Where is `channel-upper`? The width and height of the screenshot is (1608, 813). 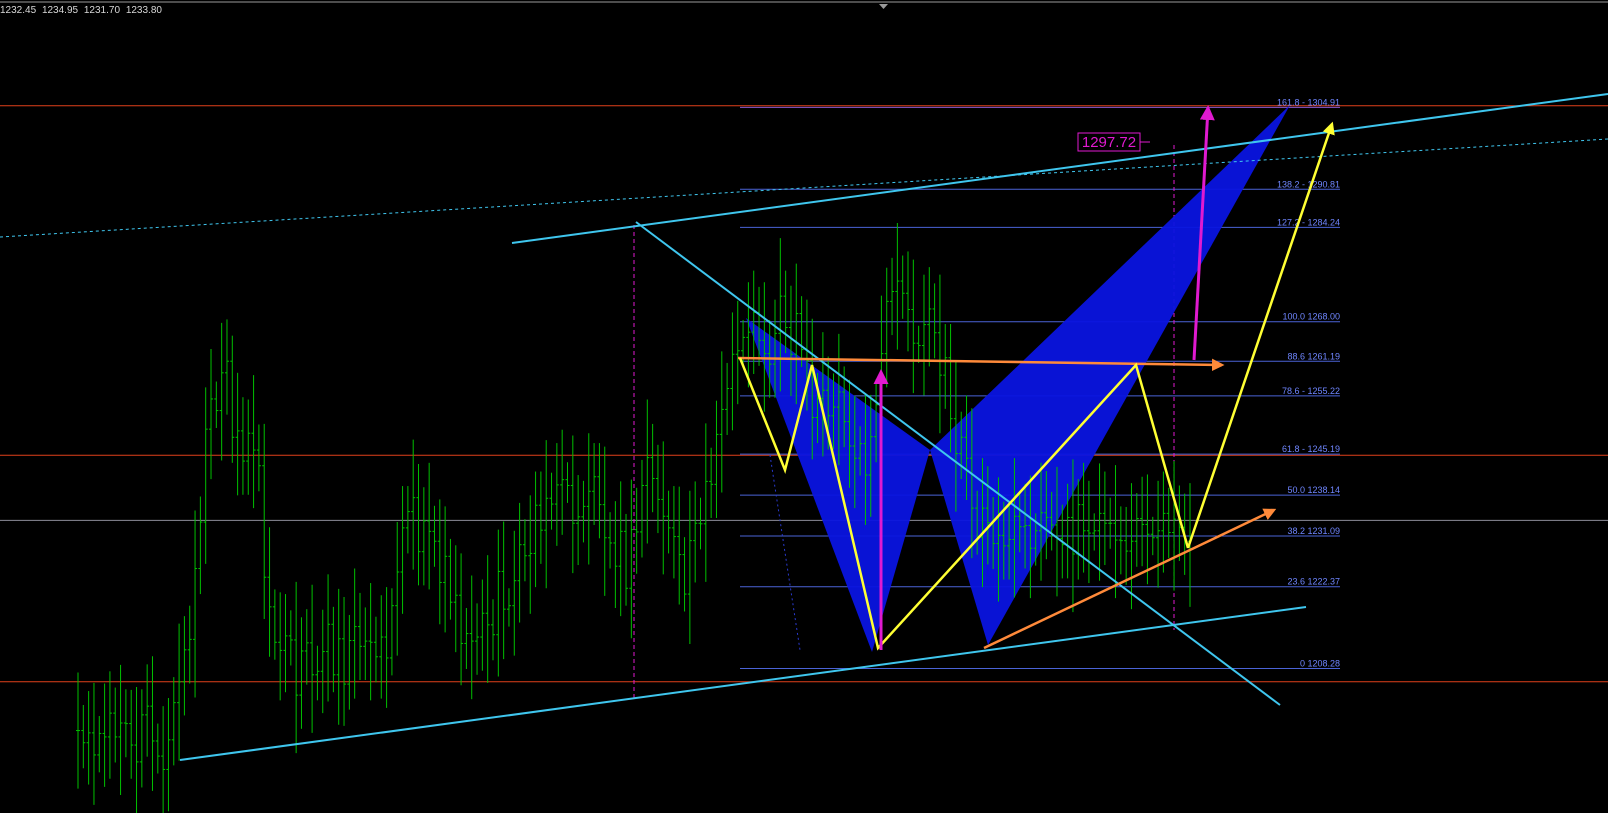
channel-upper is located at coordinates (1059, 168).